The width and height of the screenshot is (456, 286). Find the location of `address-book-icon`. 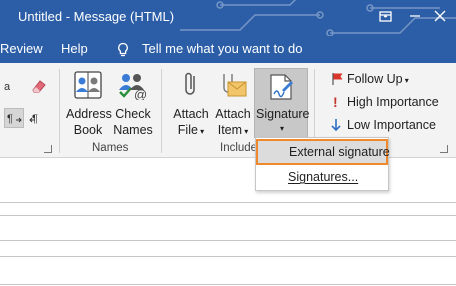

address-book-icon is located at coordinates (88, 85).